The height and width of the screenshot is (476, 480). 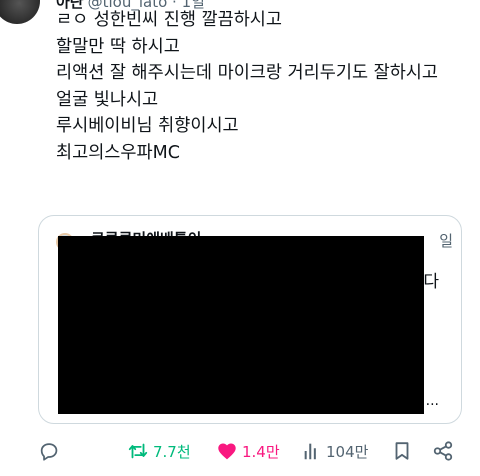 I want to click on bookmark-button, so click(x=402, y=451).